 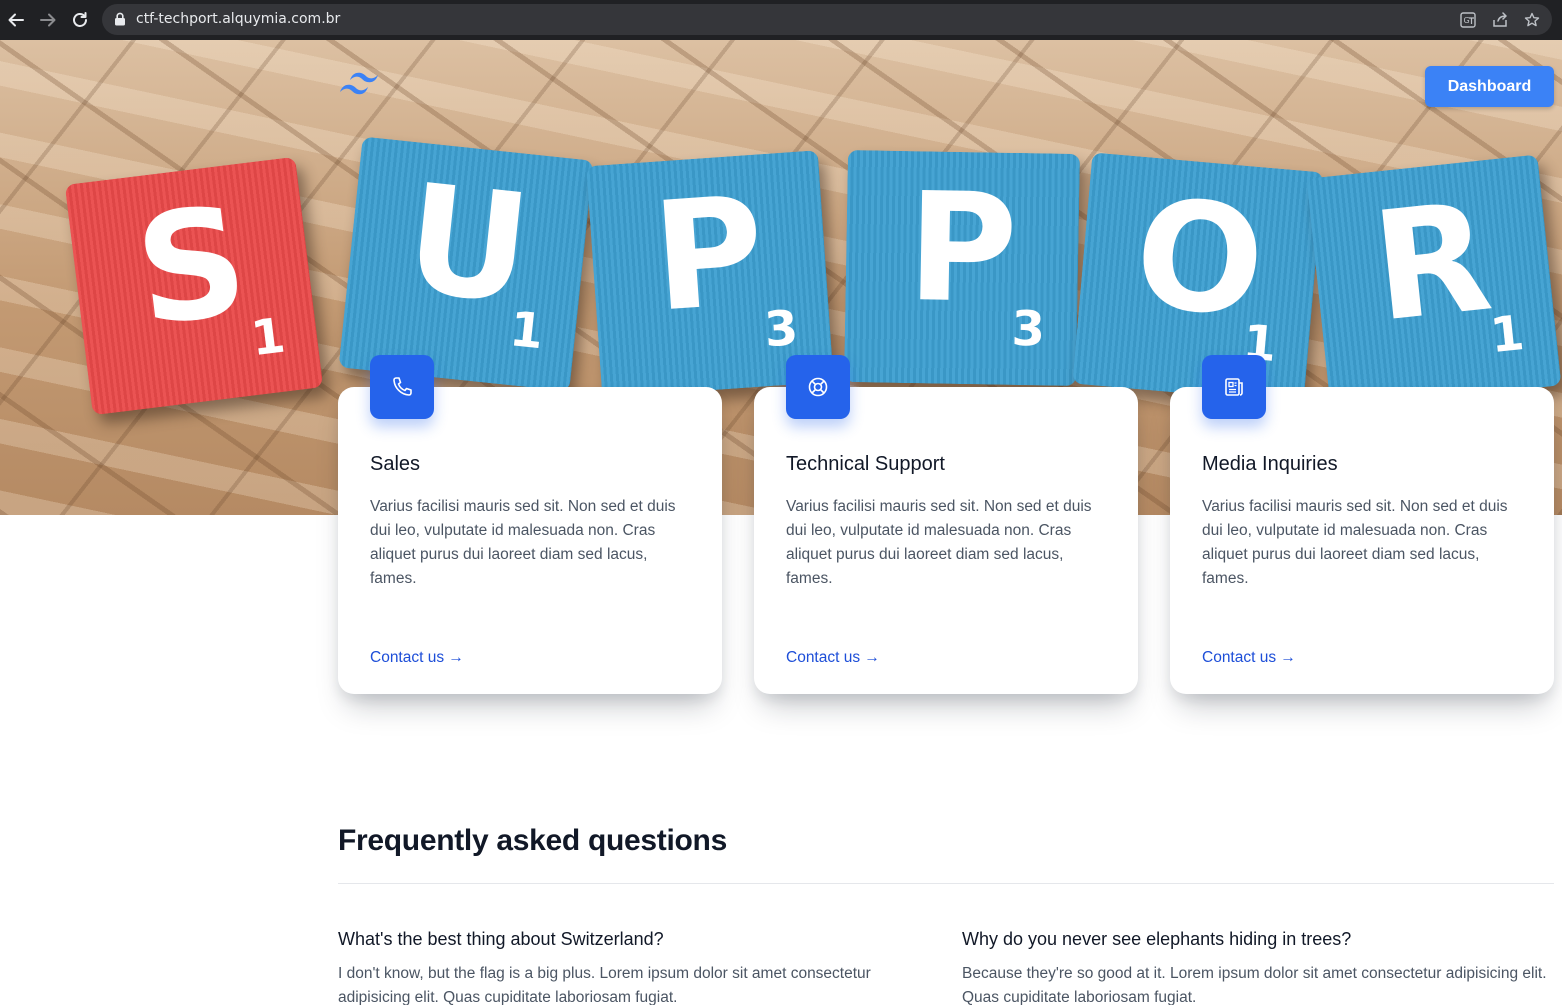 What do you see at coordinates (501, 939) in the screenshot?
I see `faq-question: What's the best thing about Switzerland?` at bounding box center [501, 939].